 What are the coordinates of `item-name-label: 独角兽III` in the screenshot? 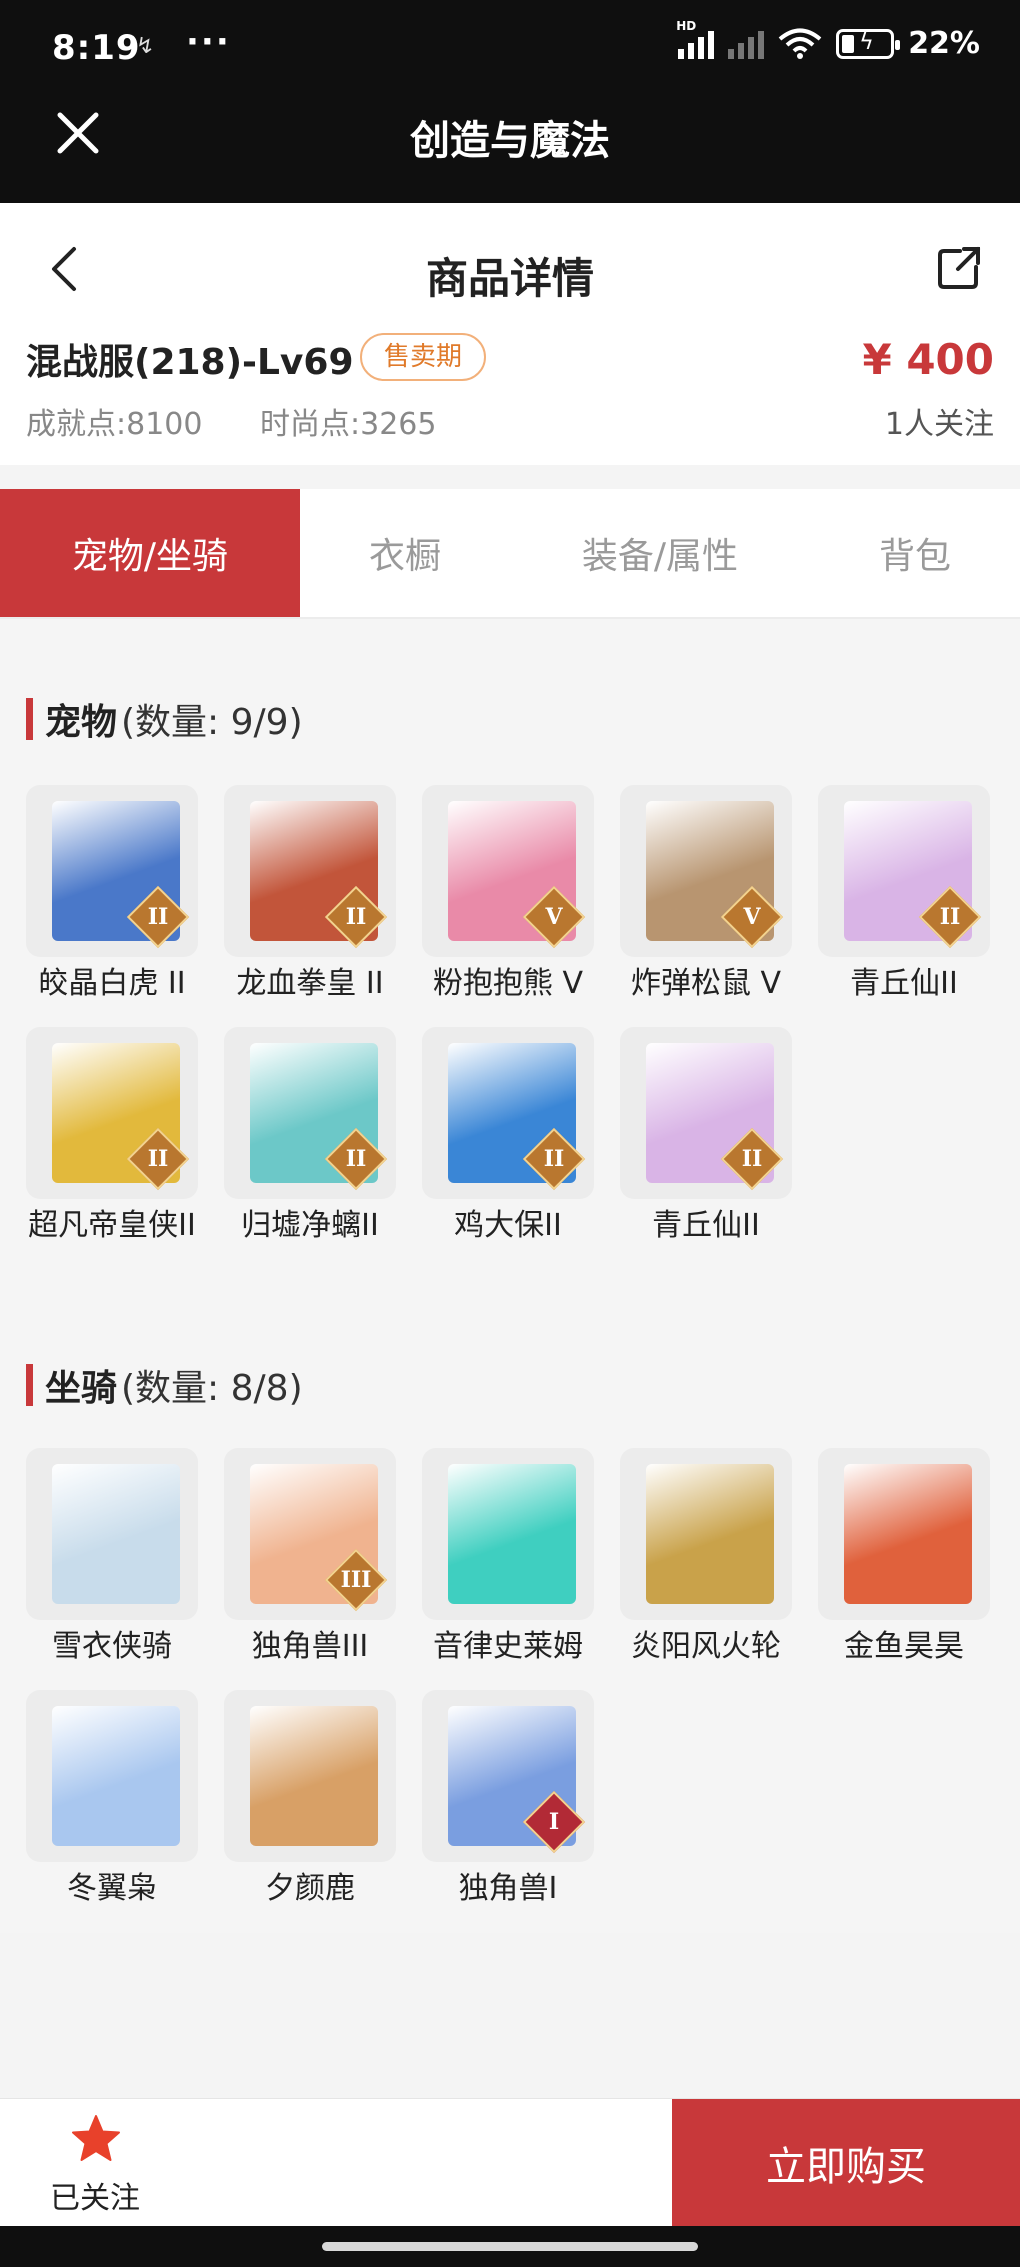 It's located at (310, 1646).